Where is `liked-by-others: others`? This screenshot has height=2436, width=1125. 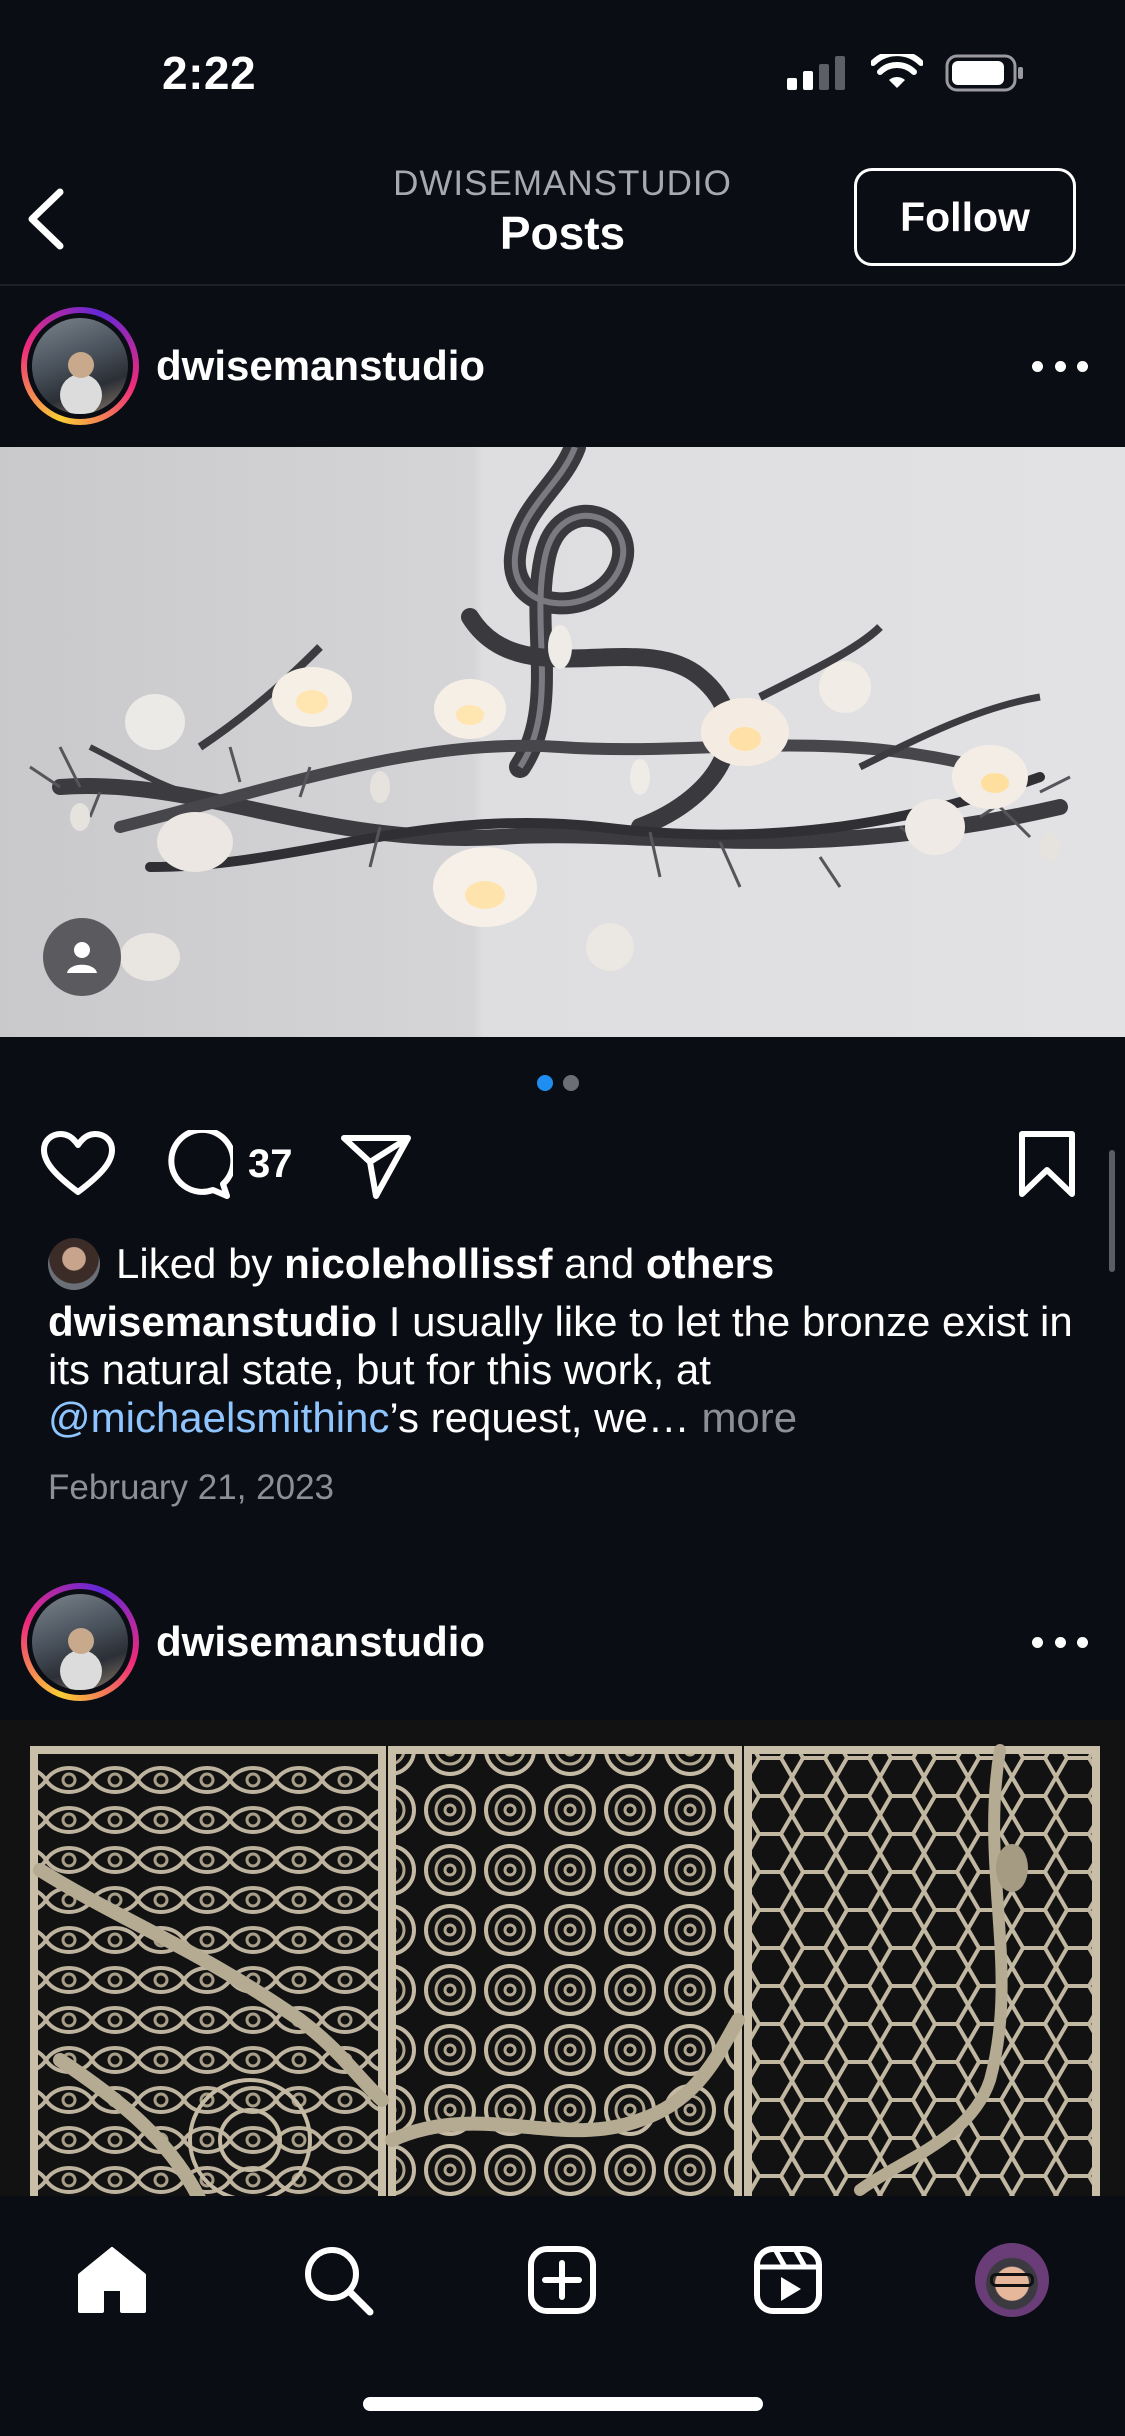 liked-by-others: others is located at coordinates (710, 1263).